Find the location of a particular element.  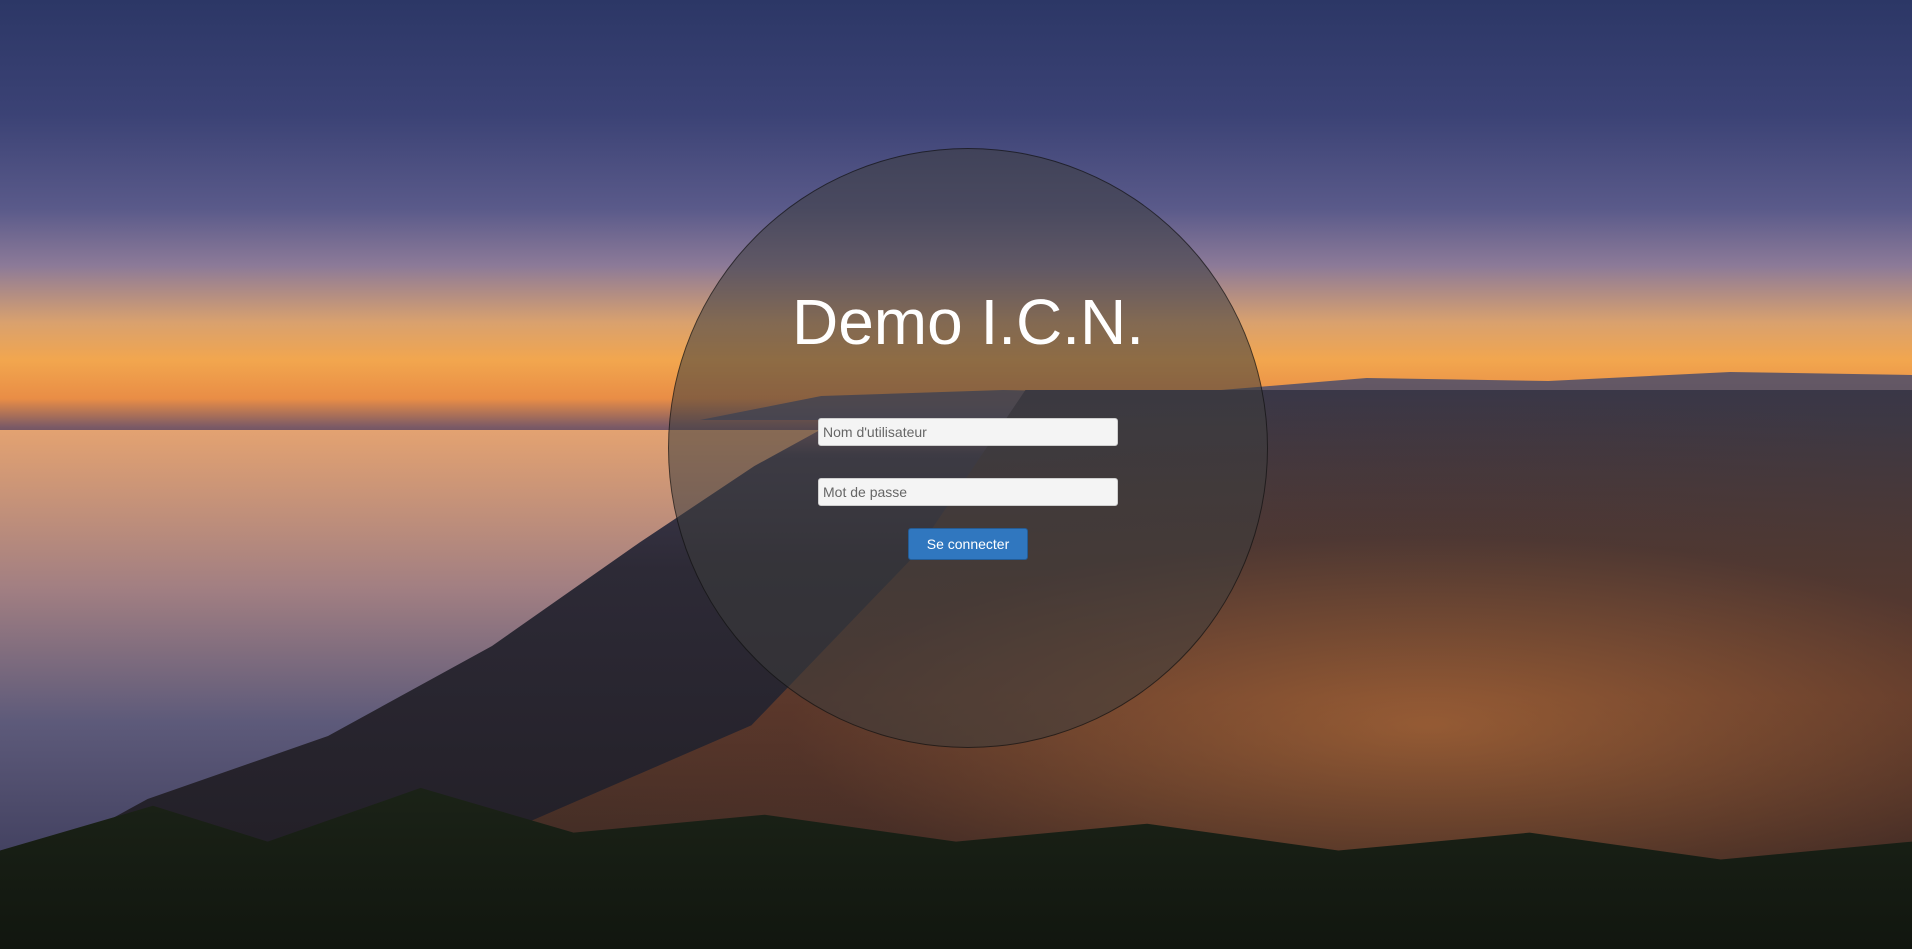

login-button: Se connecter is located at coordinates (968, 544).